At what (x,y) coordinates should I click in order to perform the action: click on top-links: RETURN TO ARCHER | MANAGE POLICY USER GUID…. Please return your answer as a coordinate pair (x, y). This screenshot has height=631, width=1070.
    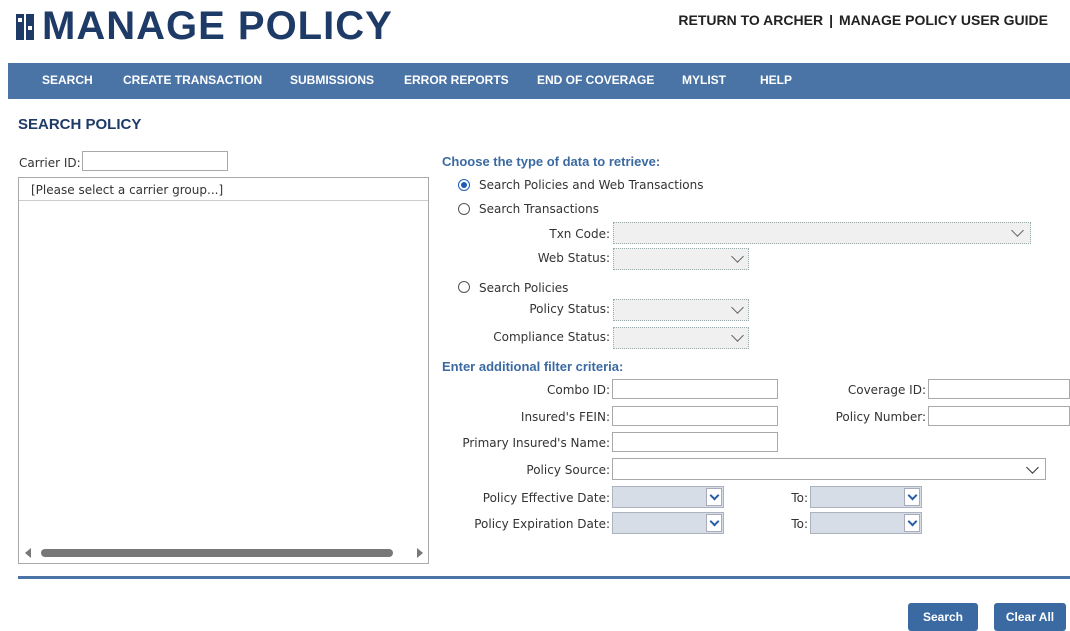
    Looking at the image, I should click on (863, 20).